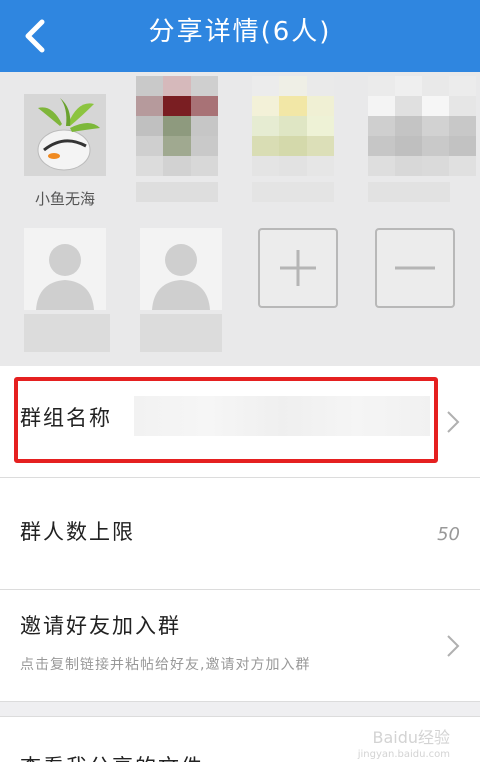 Image resolution: width=480 pixels, height=762 pixels. I want to click on member-limit-row: 群人数上限 50, so click(240, 534).